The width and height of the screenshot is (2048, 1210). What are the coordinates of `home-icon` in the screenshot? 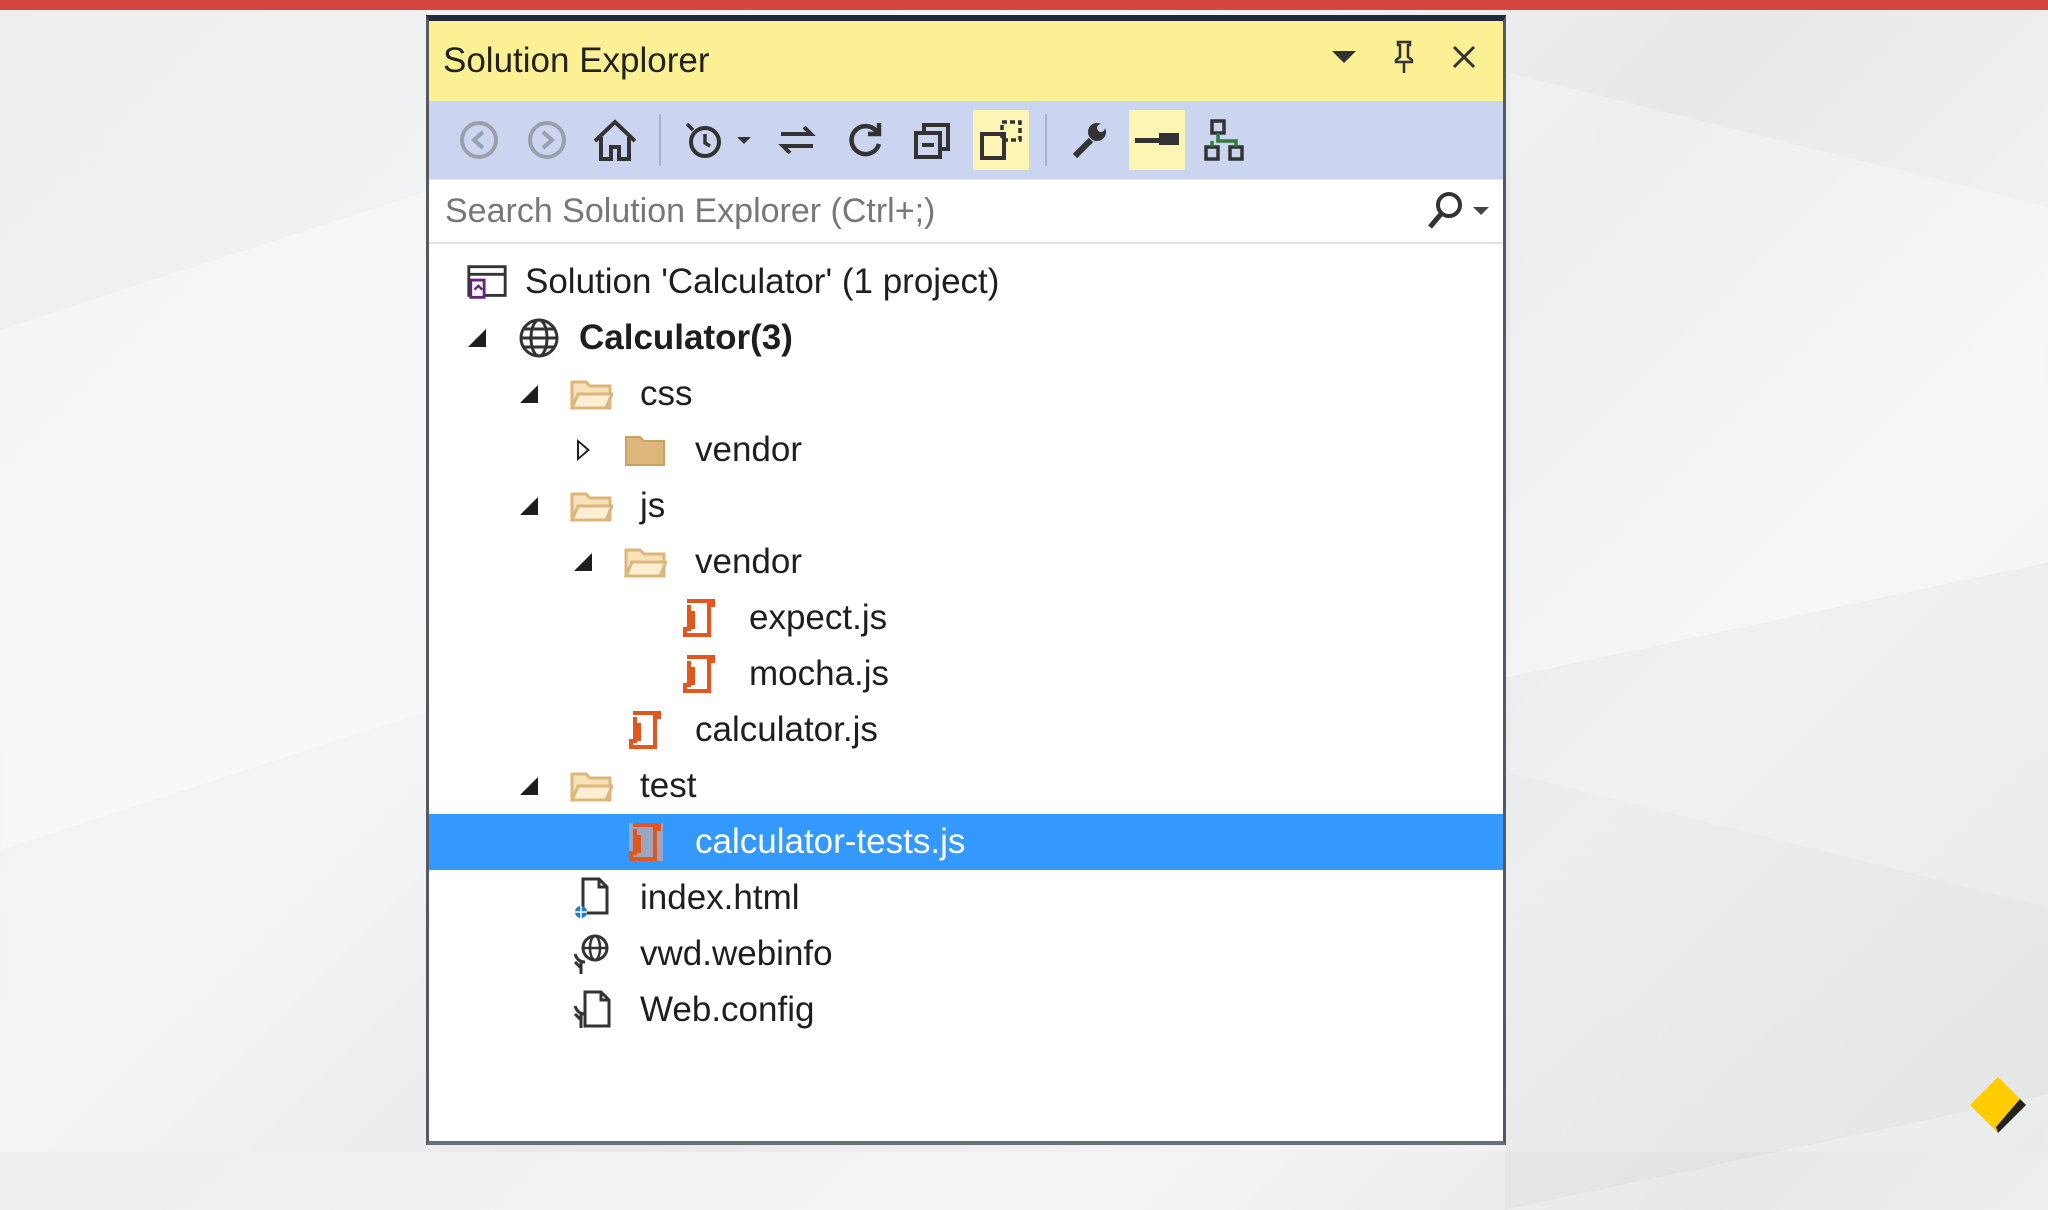 It's located at (615, 140).